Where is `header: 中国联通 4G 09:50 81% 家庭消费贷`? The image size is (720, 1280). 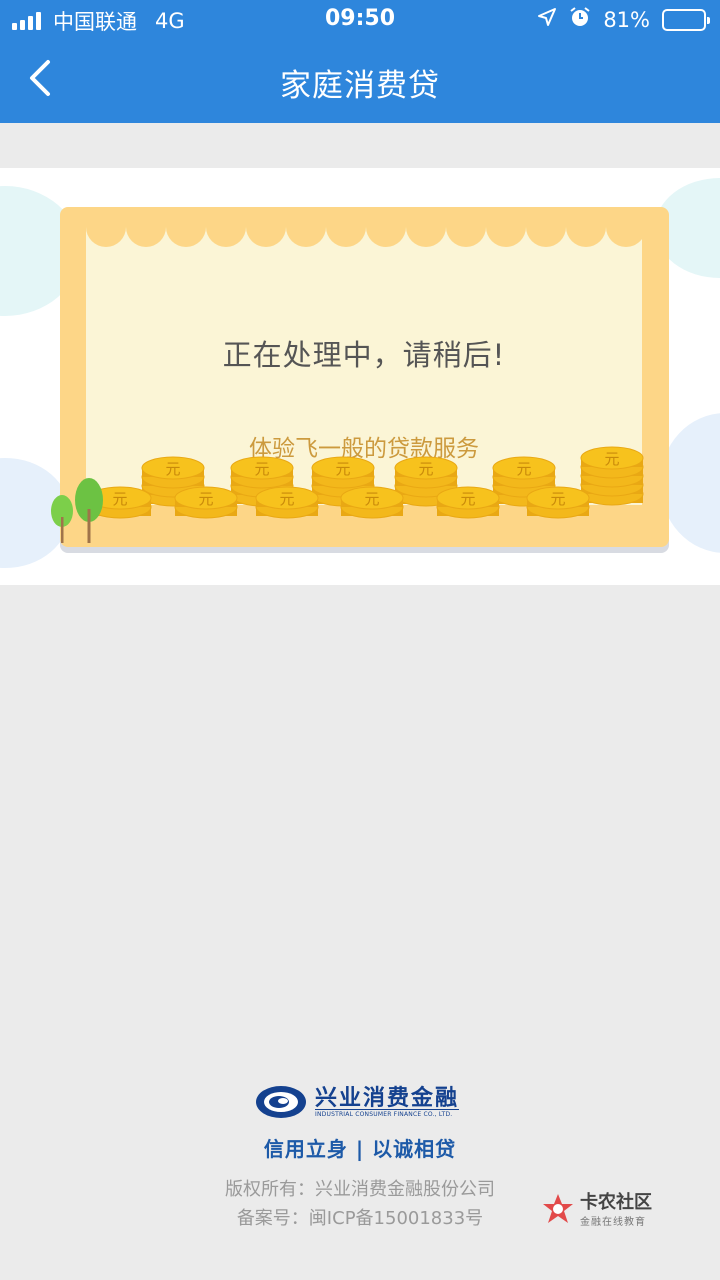 header: 中国联通 4G 09:50 81% 家庭消费贷 is located at coordinates (360, 61).